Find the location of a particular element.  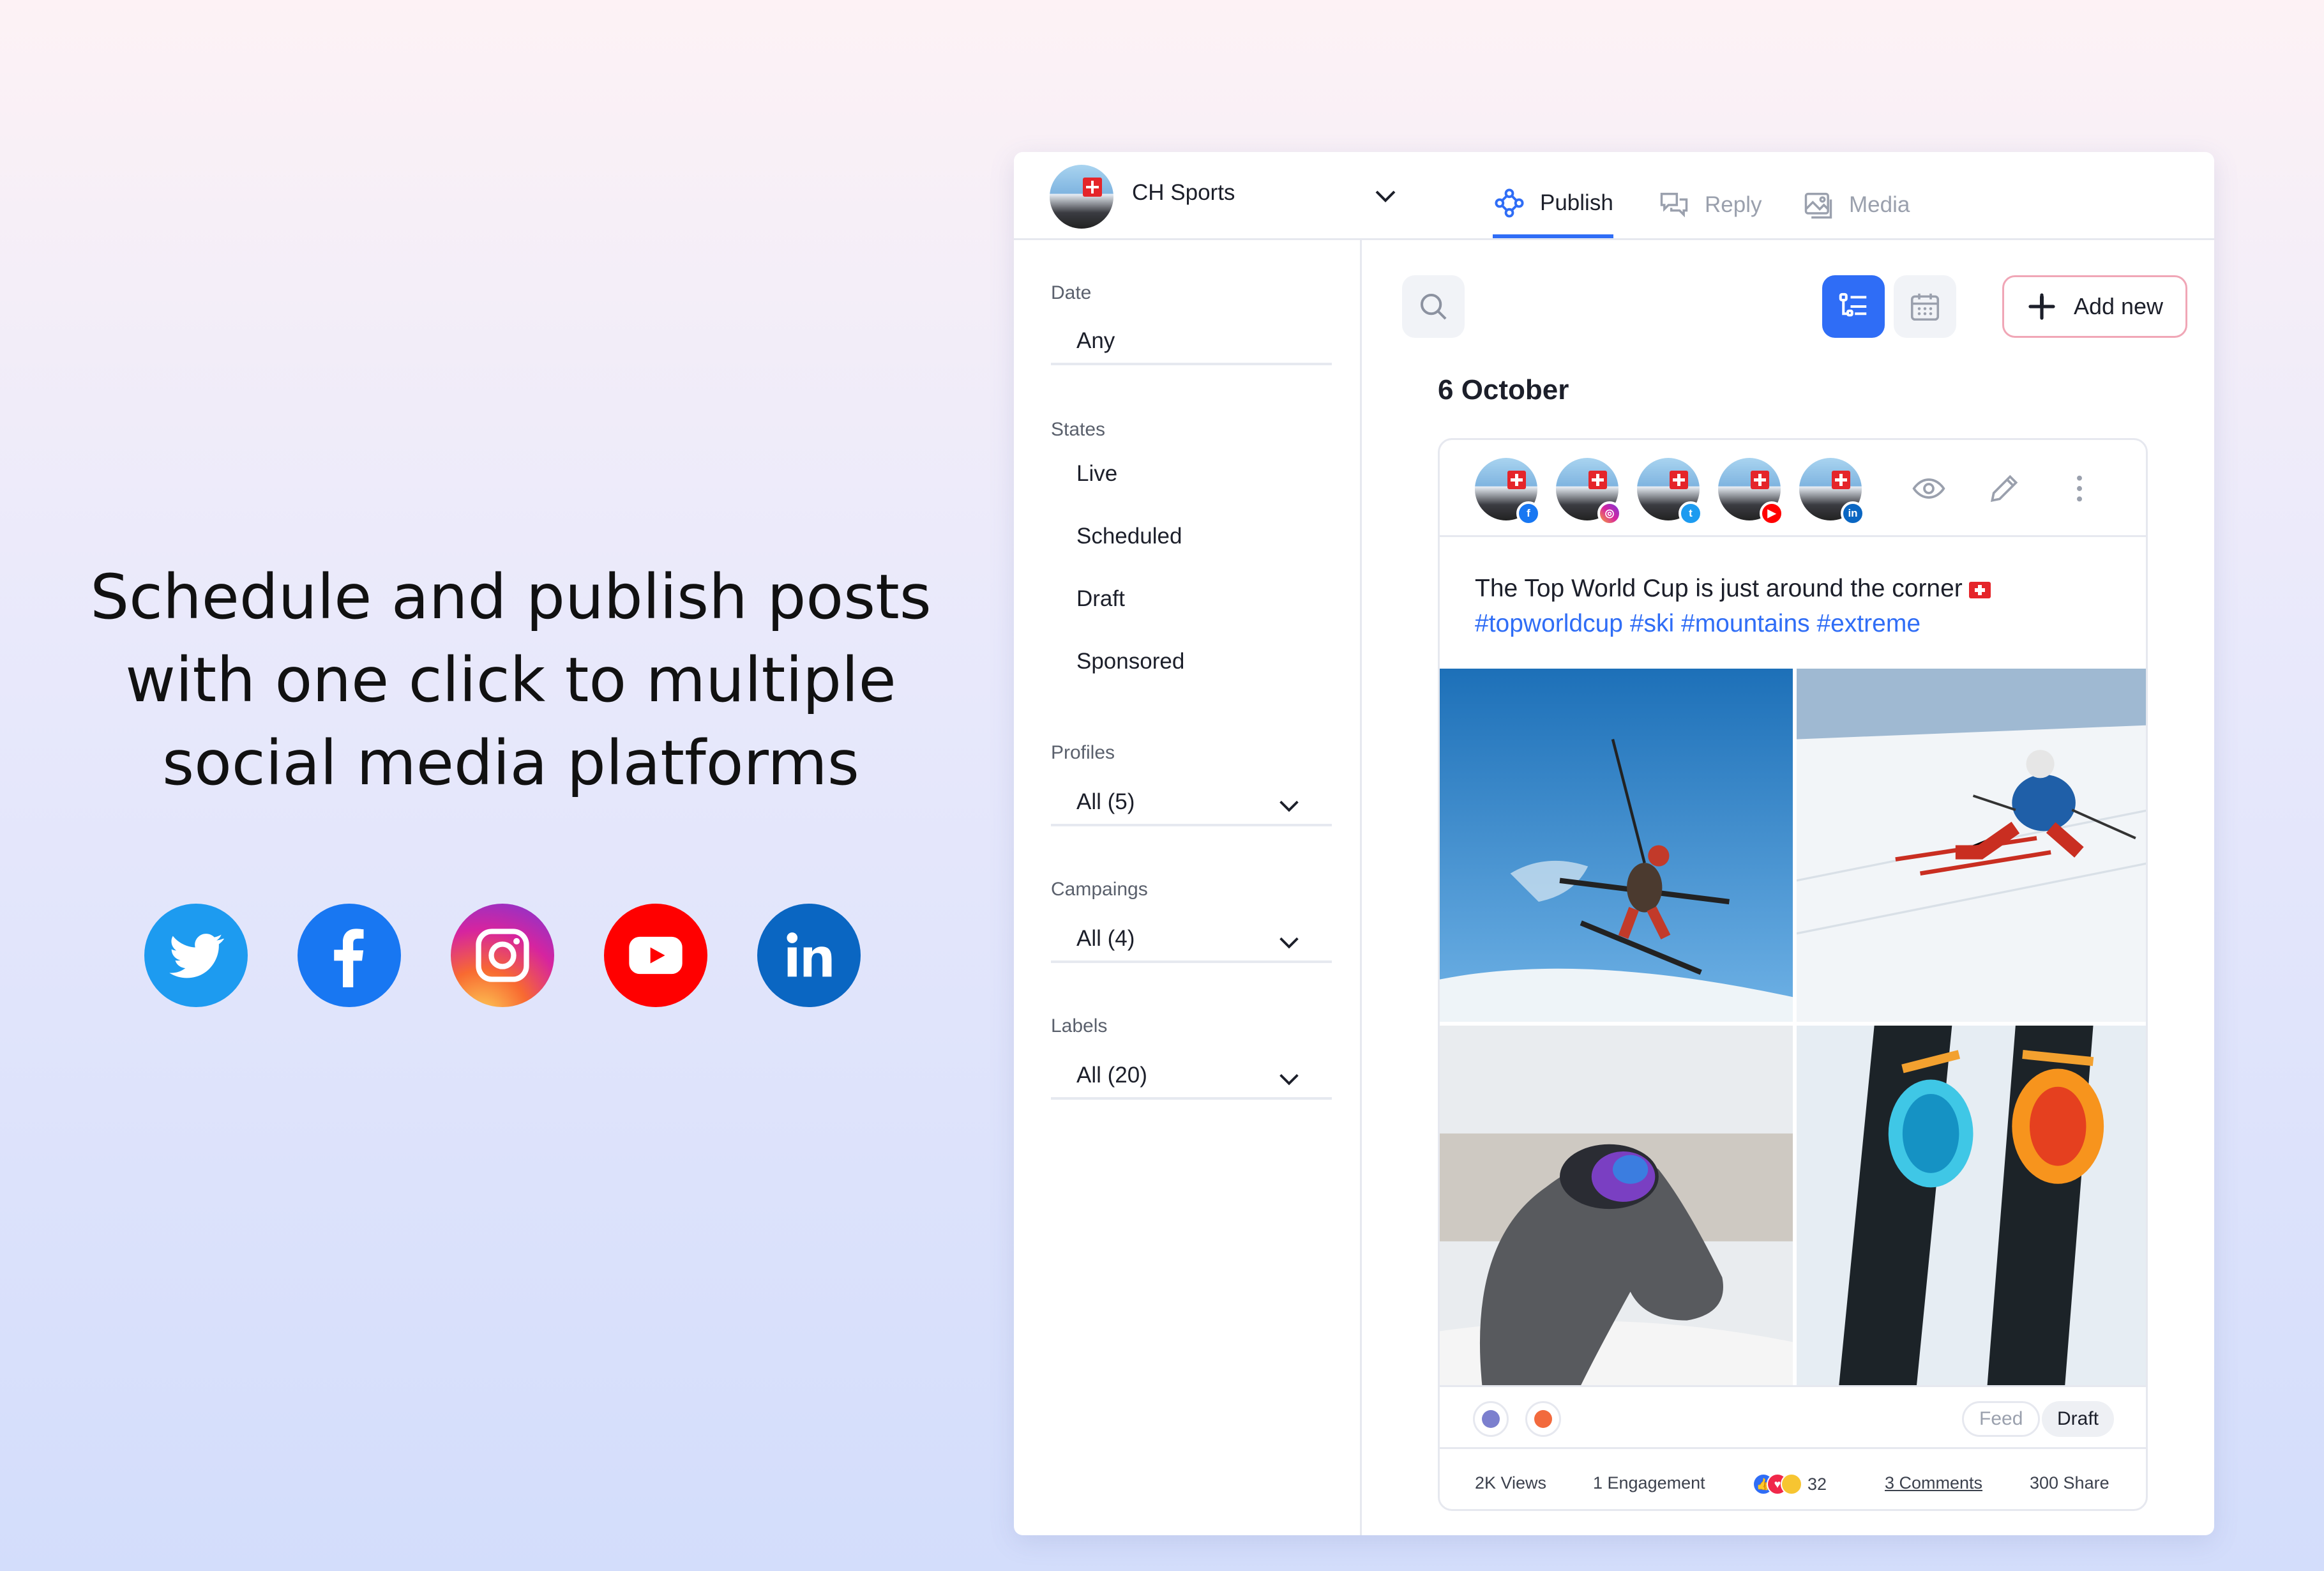

youtube-icon is located at coordinates (655, 956).